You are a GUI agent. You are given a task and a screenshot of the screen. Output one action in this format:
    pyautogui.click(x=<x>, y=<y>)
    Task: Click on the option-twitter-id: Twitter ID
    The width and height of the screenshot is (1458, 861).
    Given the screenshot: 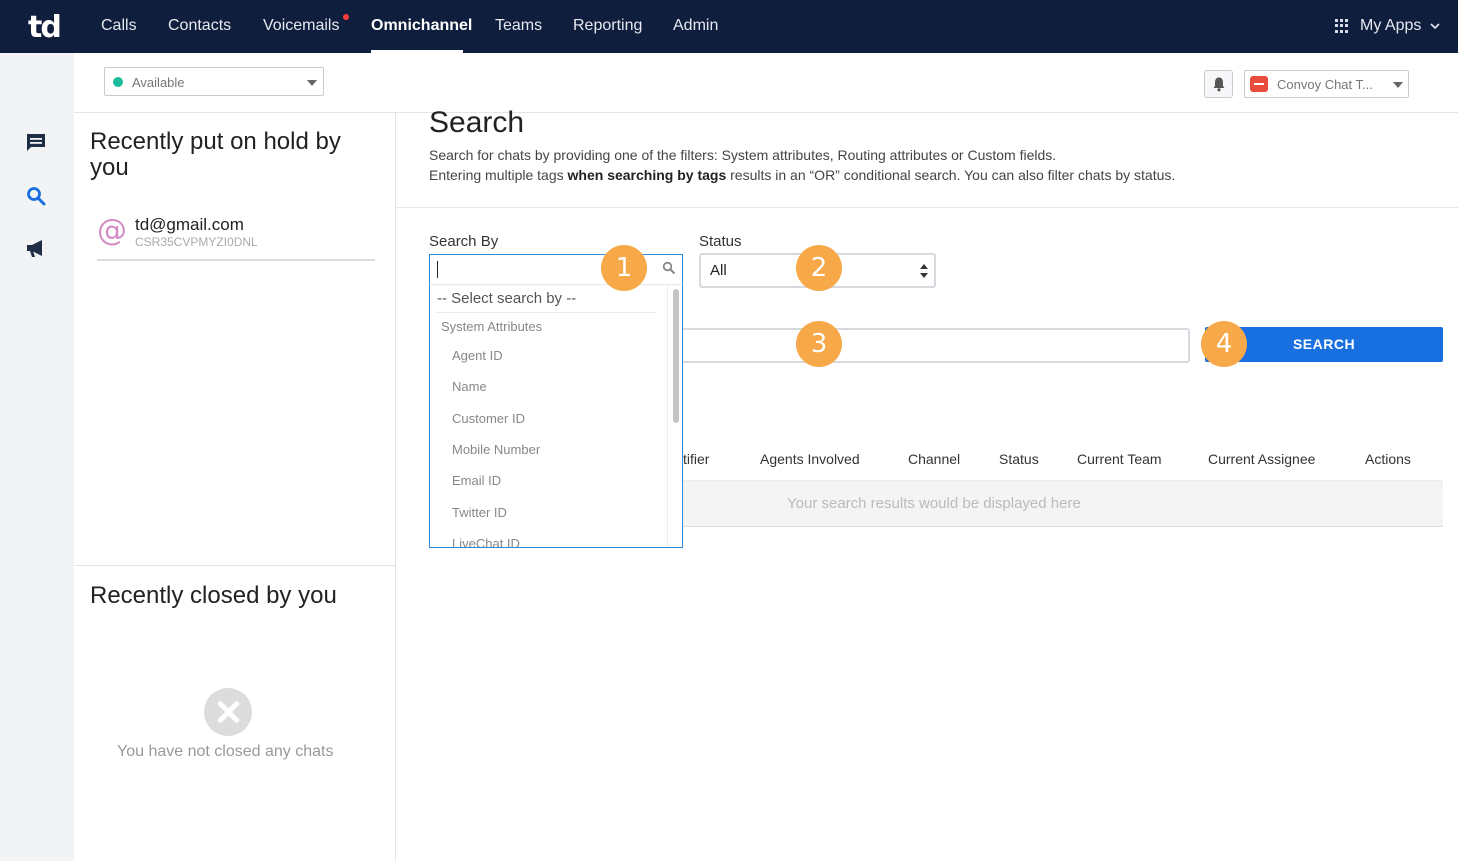 What is the action you would take?
    pyautogui.click(x=479, y=512)
    